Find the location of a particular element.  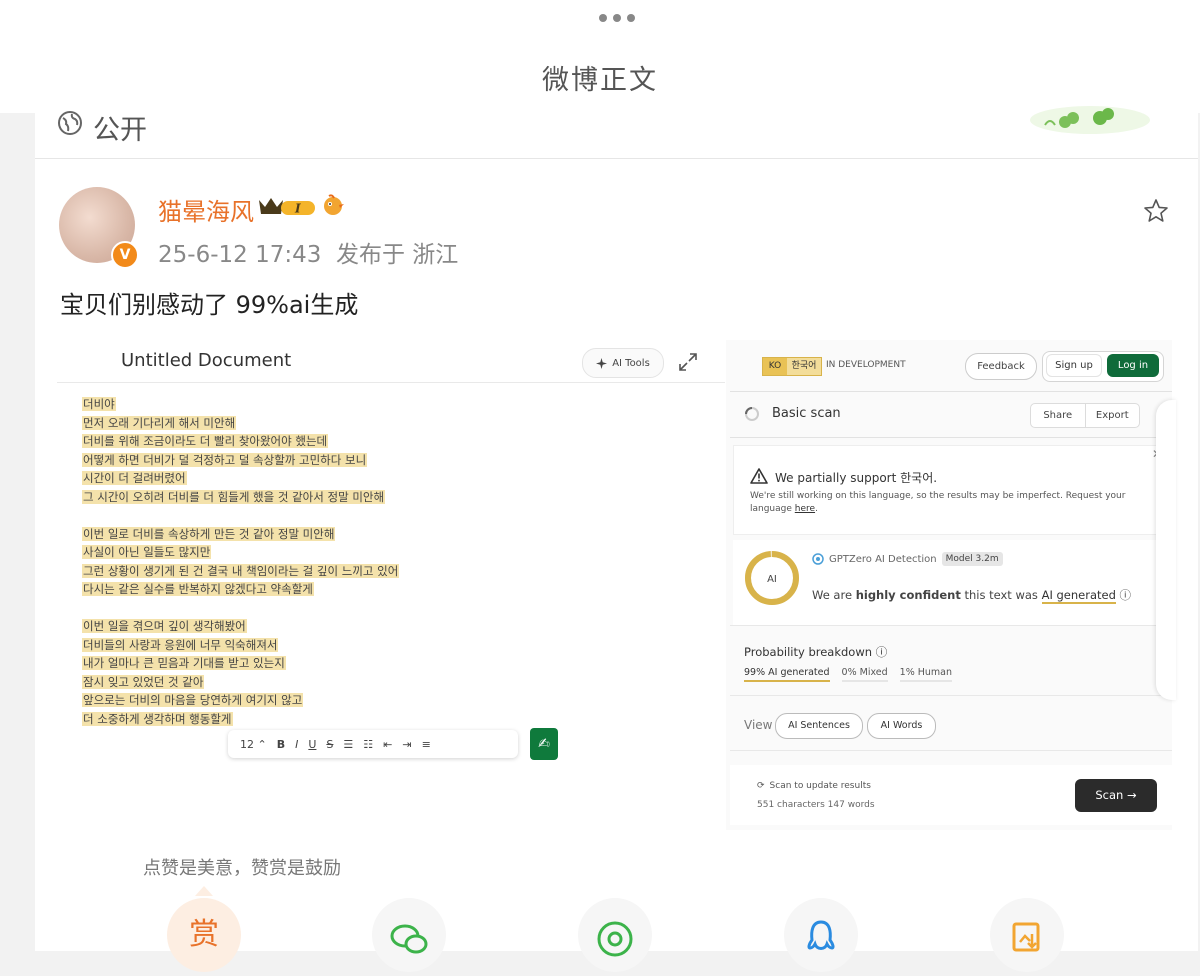

dev-status: IN DEVELOPMENT is located at coordinates (866, 365).